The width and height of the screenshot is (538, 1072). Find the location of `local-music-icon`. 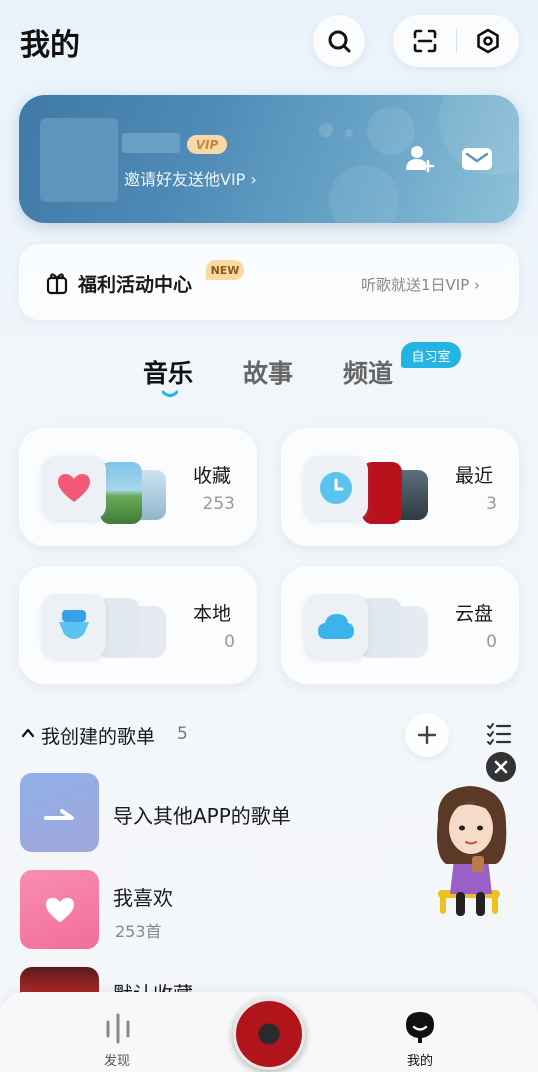

local-music-icon is located at coordinates (74, 624).